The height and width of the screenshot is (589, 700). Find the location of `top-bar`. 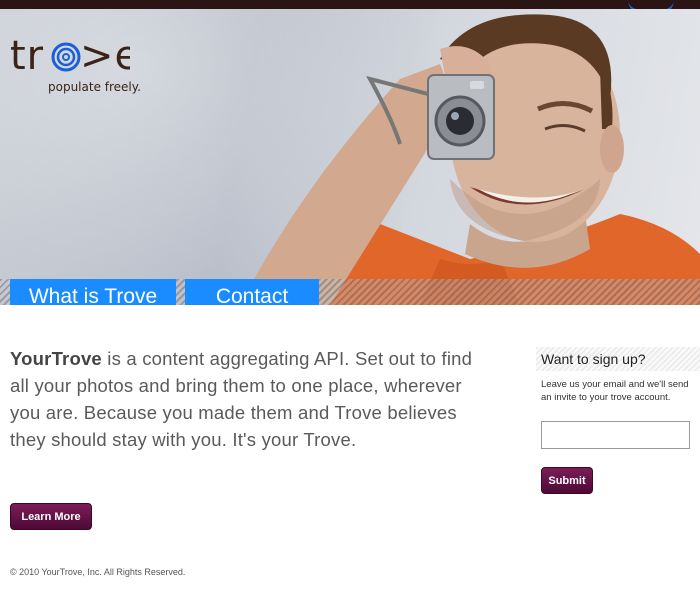

top-bar is located at coordinates (350, 7).